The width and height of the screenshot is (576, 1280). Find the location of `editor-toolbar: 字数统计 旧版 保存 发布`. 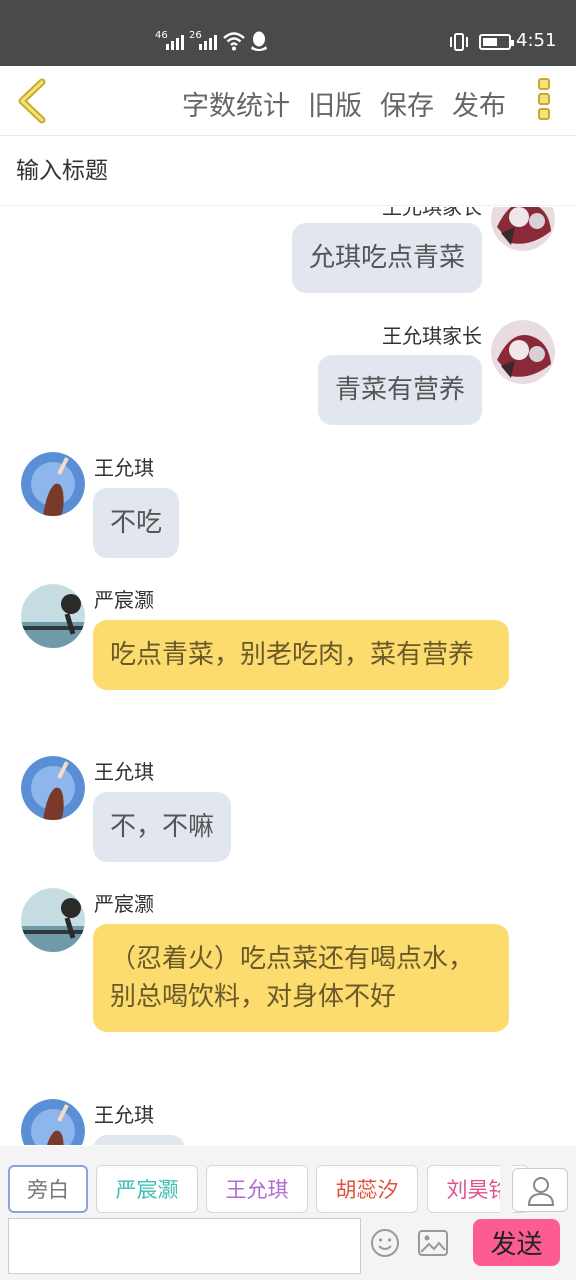

editor-toolbar: 字数统计 旧版 保存 发布 is located at coordinates (288, 101).